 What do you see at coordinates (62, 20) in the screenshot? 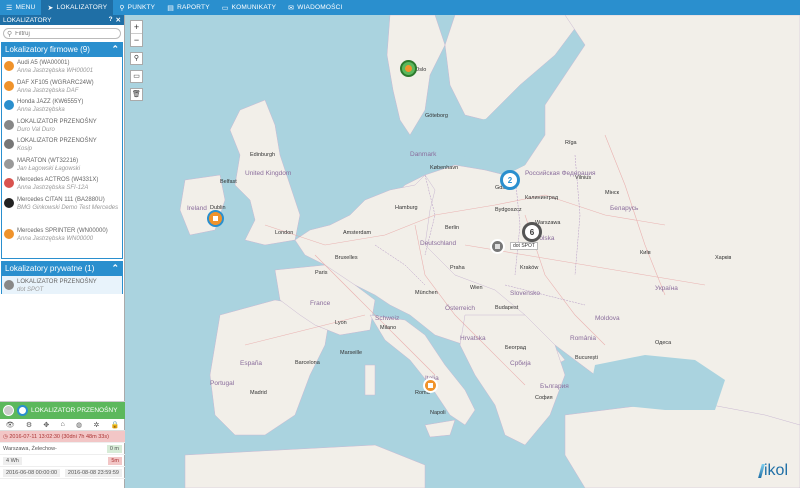
I see `sidebar-header: LOKALIZATORY ? ✕` at bounding box center [62, 20].